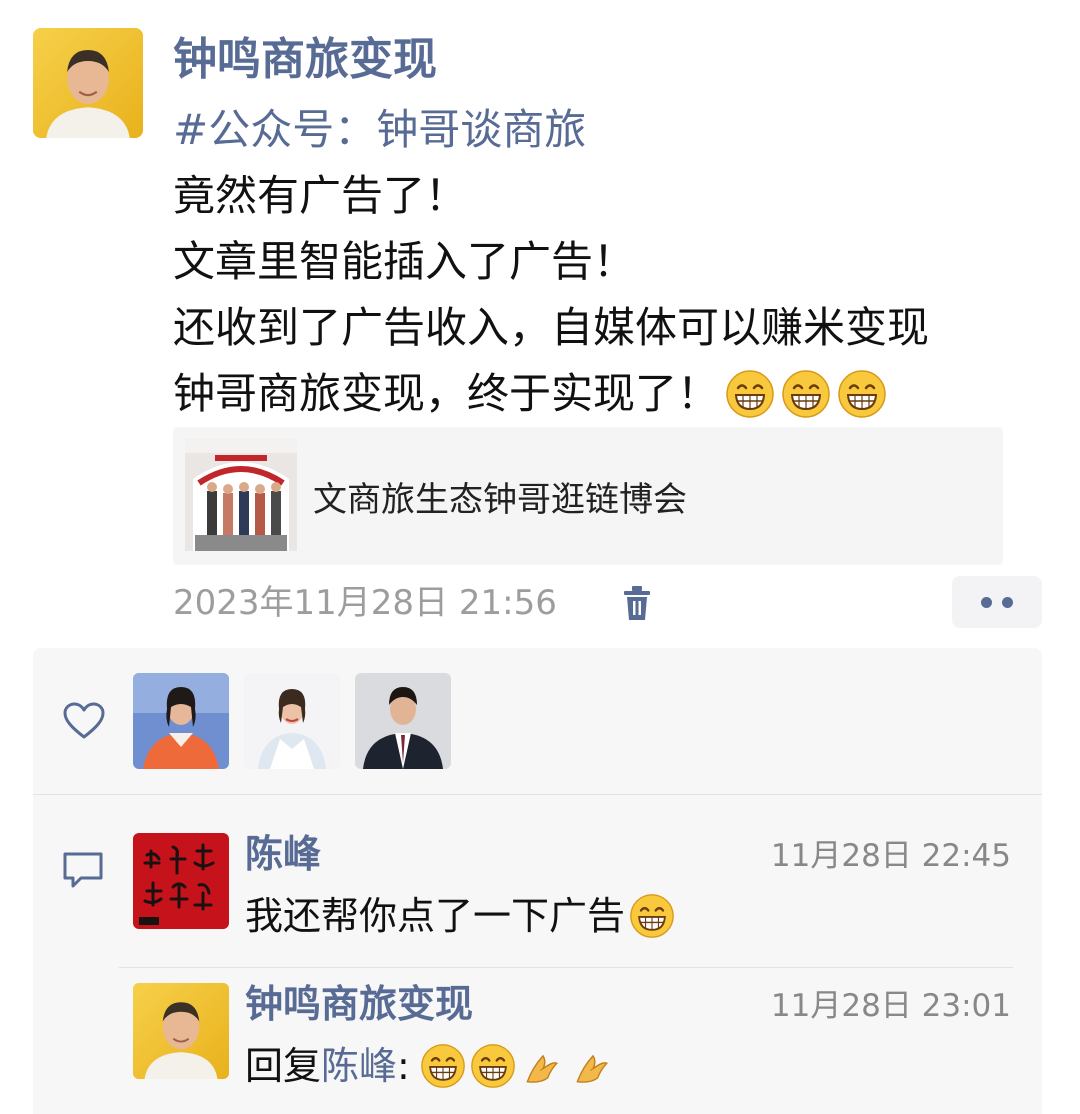  Describe the element at coordinates (537, 721) in the screenshot. I see `likes-row` at that location.